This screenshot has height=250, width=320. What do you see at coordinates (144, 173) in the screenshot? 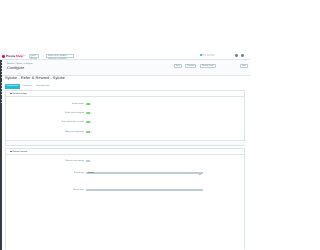
I see `reward-type-select: Voucher` at bounding box center [144, 173].